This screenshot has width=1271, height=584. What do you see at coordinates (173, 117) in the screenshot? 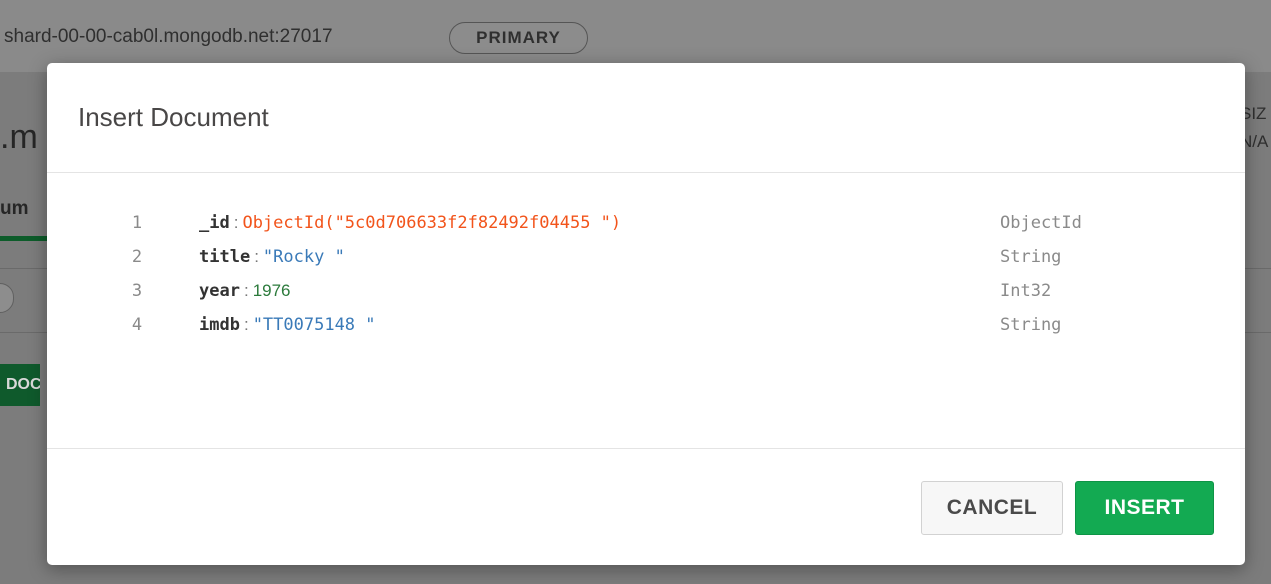
I see `modal-title: Insert Document` at bounding box center [173, 117].